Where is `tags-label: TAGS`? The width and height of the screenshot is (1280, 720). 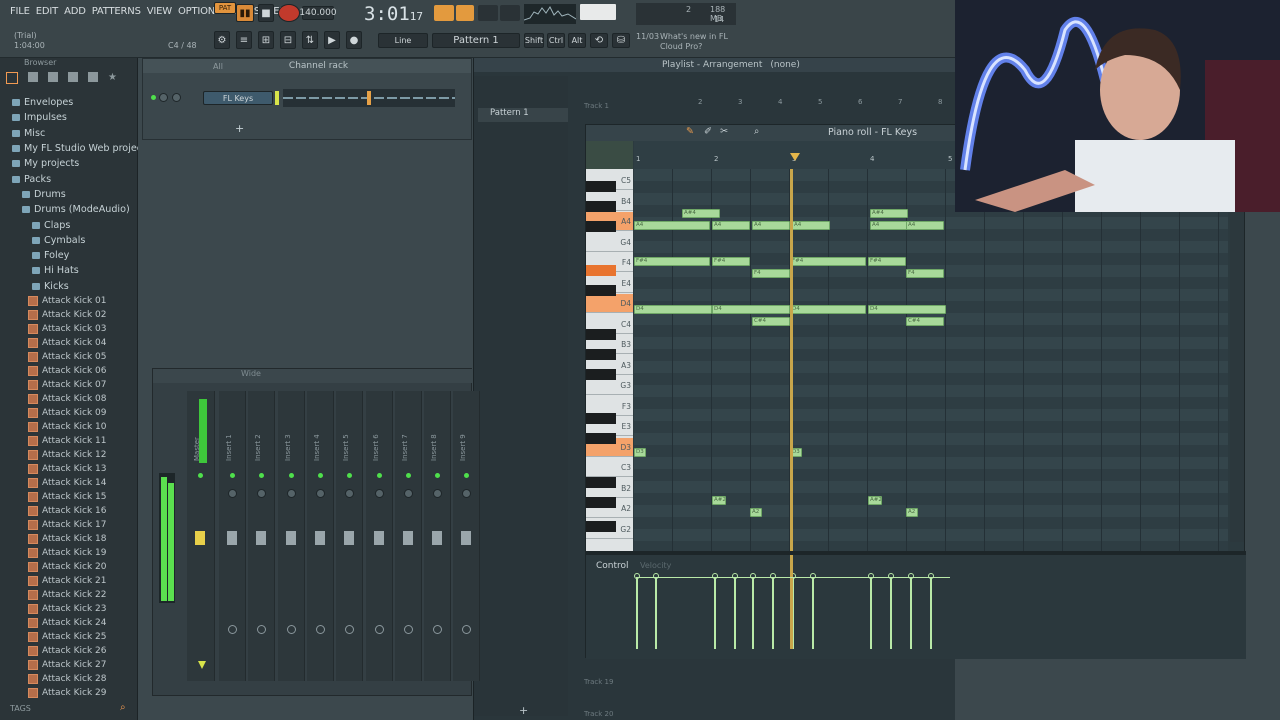 tags-label: TAGS is located at coordinates (20, 708).